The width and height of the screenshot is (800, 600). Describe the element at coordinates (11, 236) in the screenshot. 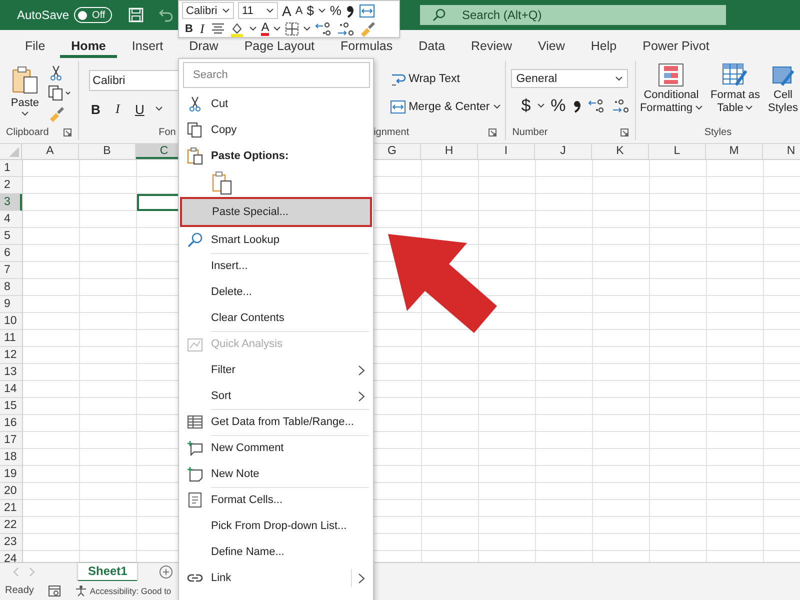

I see `row-header: 5` at that location.